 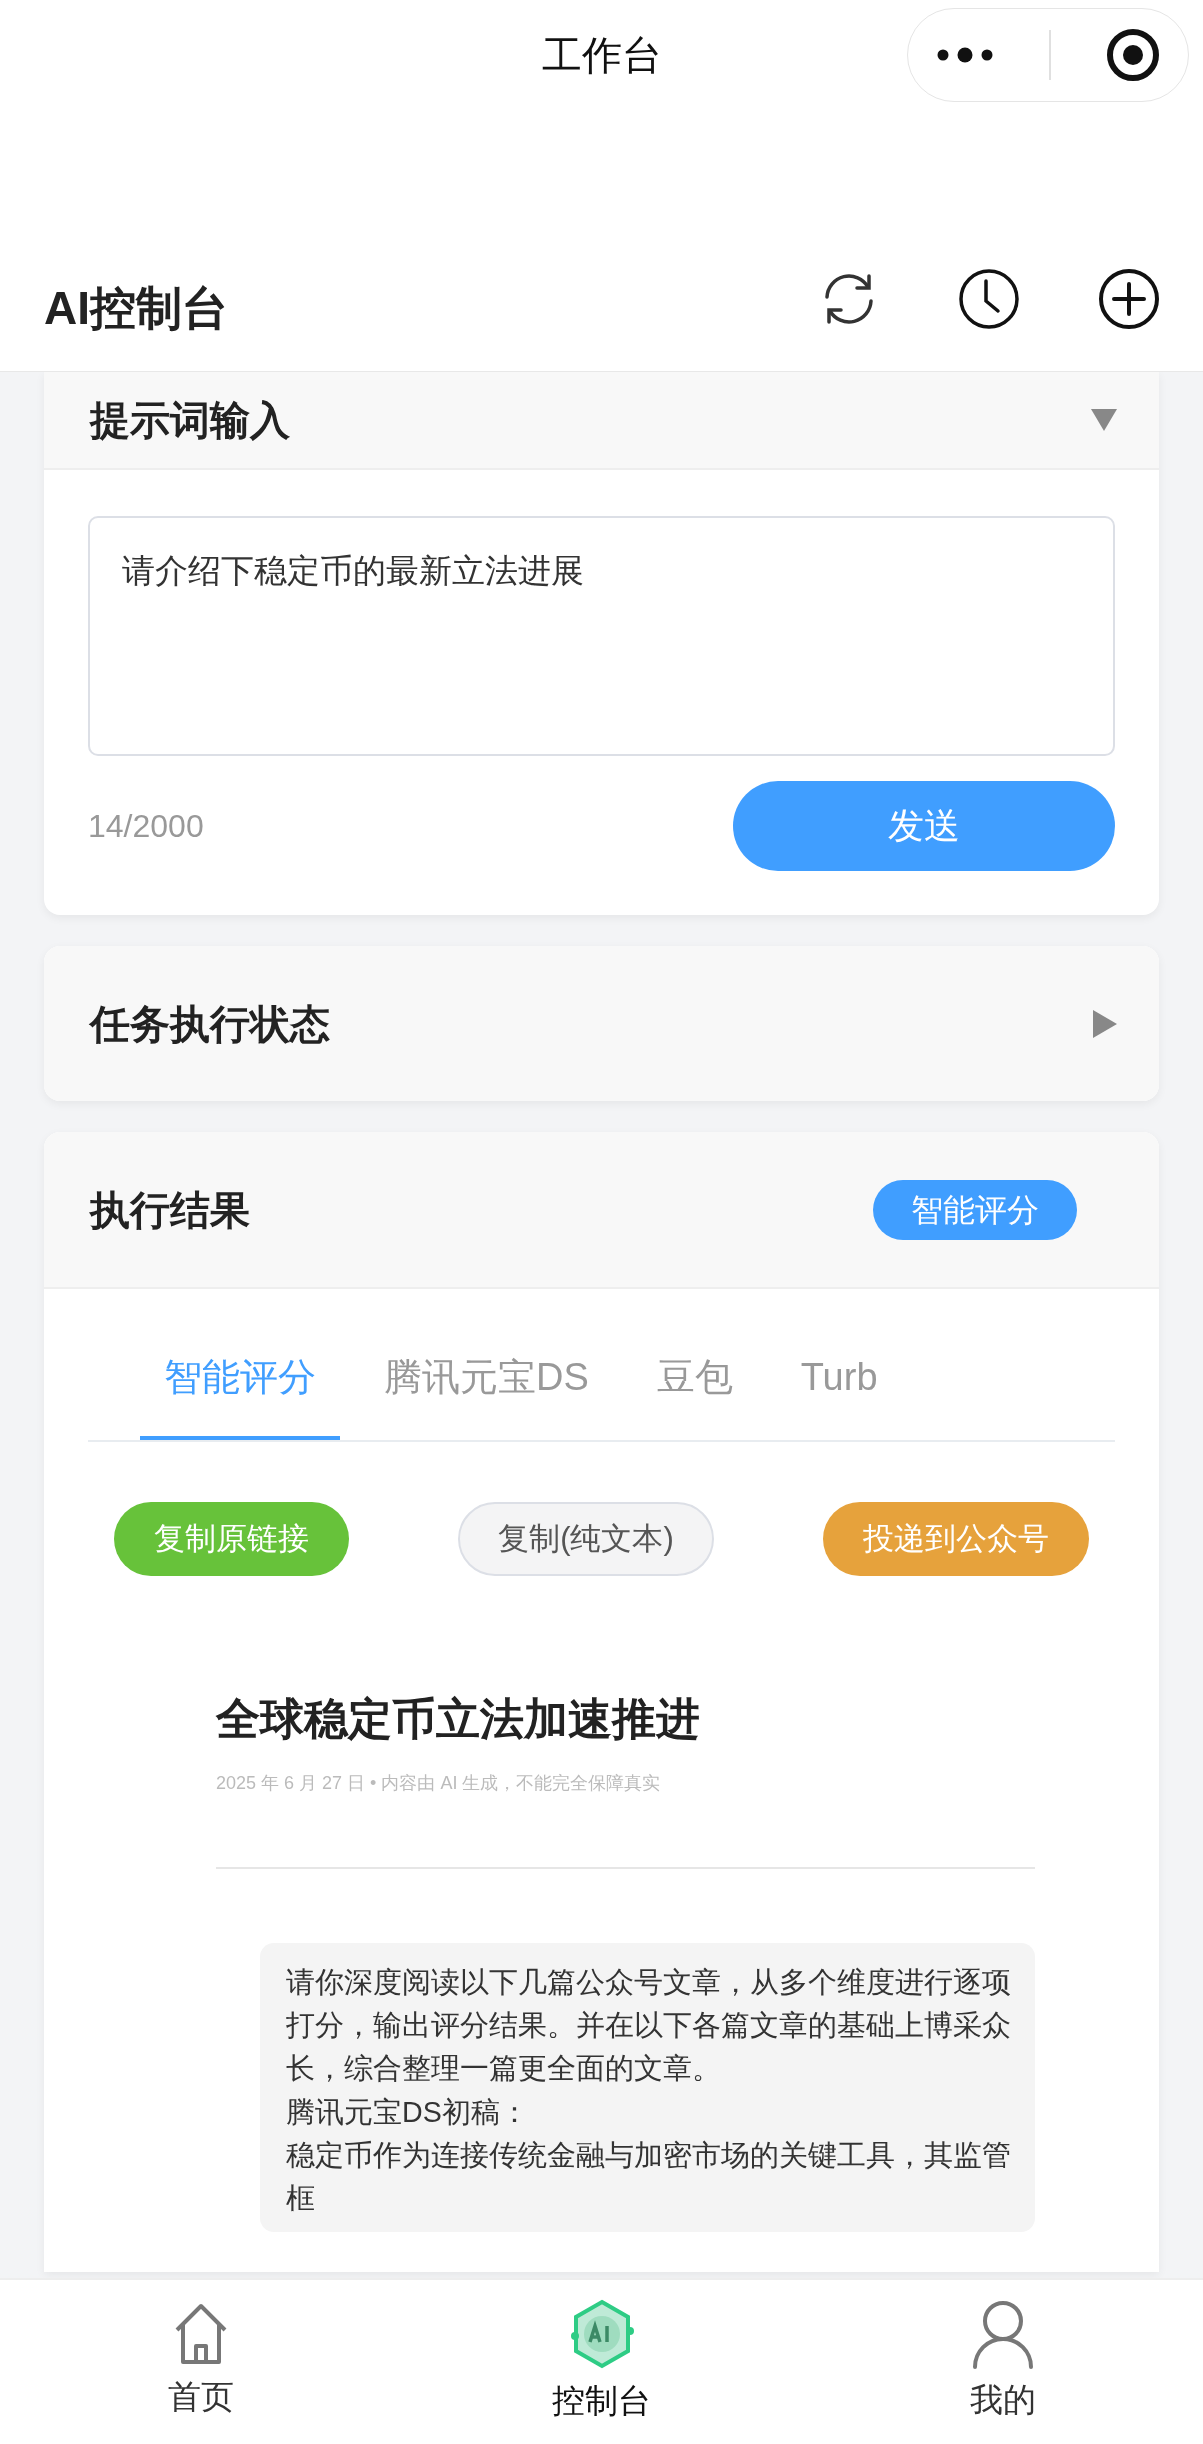 I want to click on panel-header: 任务执行状态, so click(x=601, y=1023).